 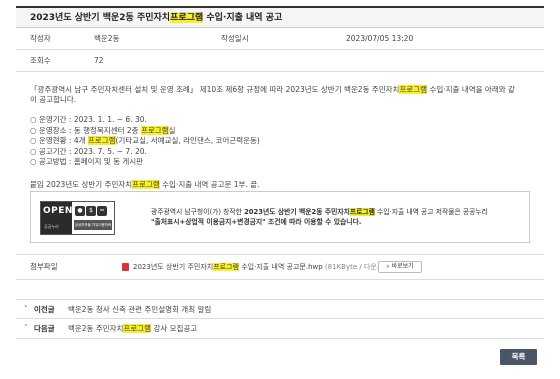 What do you see at coordinates (388, 266) in the screenshot?
I see `magnifier-icon: ⌕` at bounding box center [388, 266].